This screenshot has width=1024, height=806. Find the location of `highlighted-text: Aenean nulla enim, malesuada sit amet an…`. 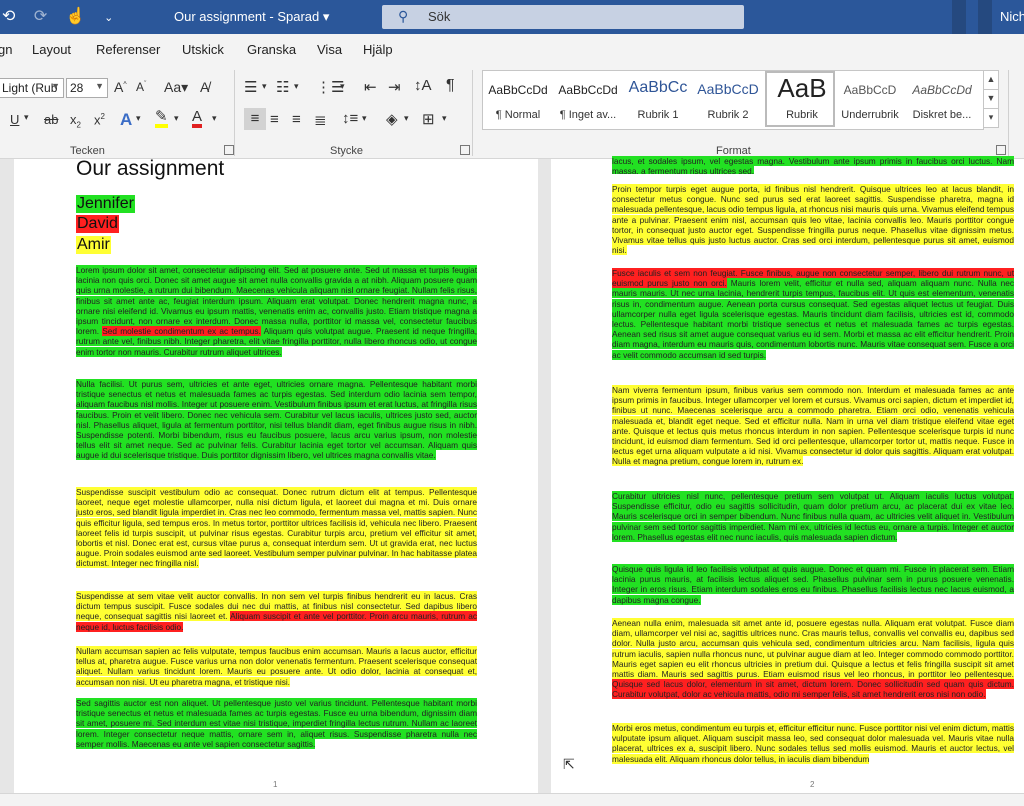

highlighted-text: Aenean nulla enim, malesuada sit amet an… is located at coordinates (813, 649).